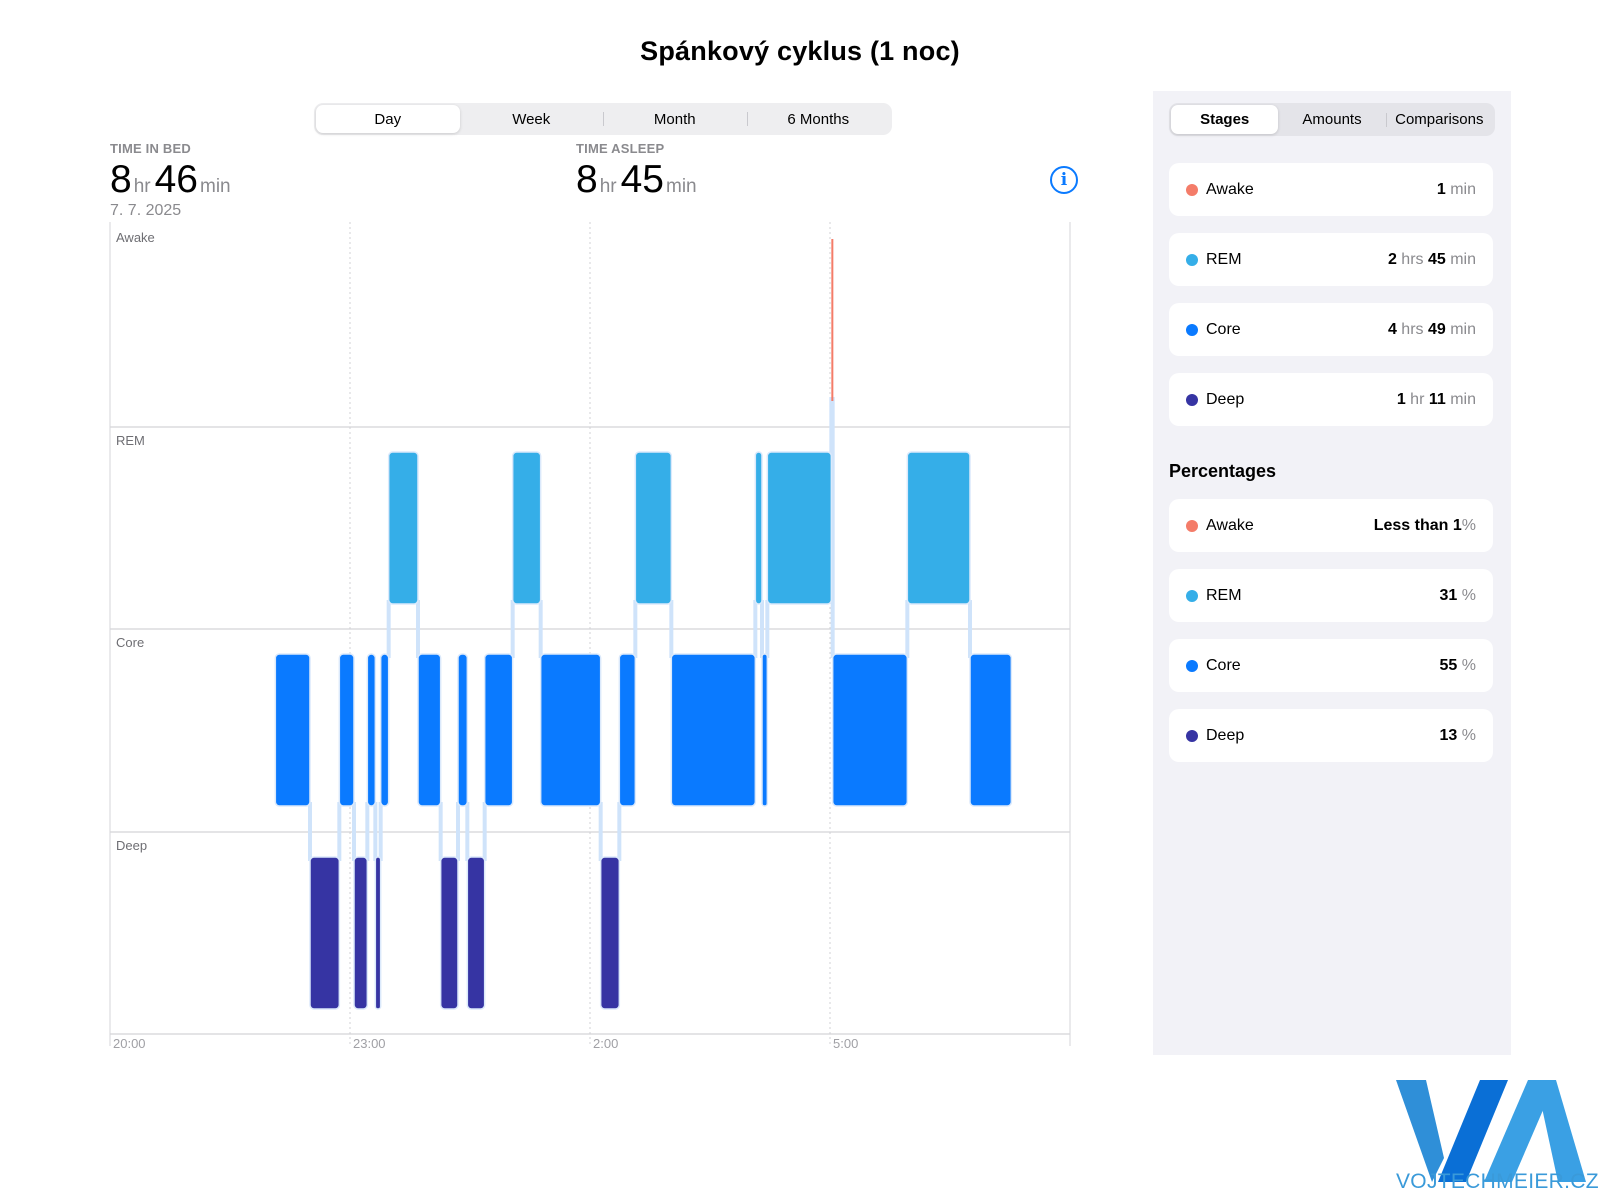 This screenshot has width=1600, height=1200. What do you see at coordinates (1331, 595) in the screenshot?
I see `percentage-card-rem: REM 31 %` at bounding box center [1331, 595].